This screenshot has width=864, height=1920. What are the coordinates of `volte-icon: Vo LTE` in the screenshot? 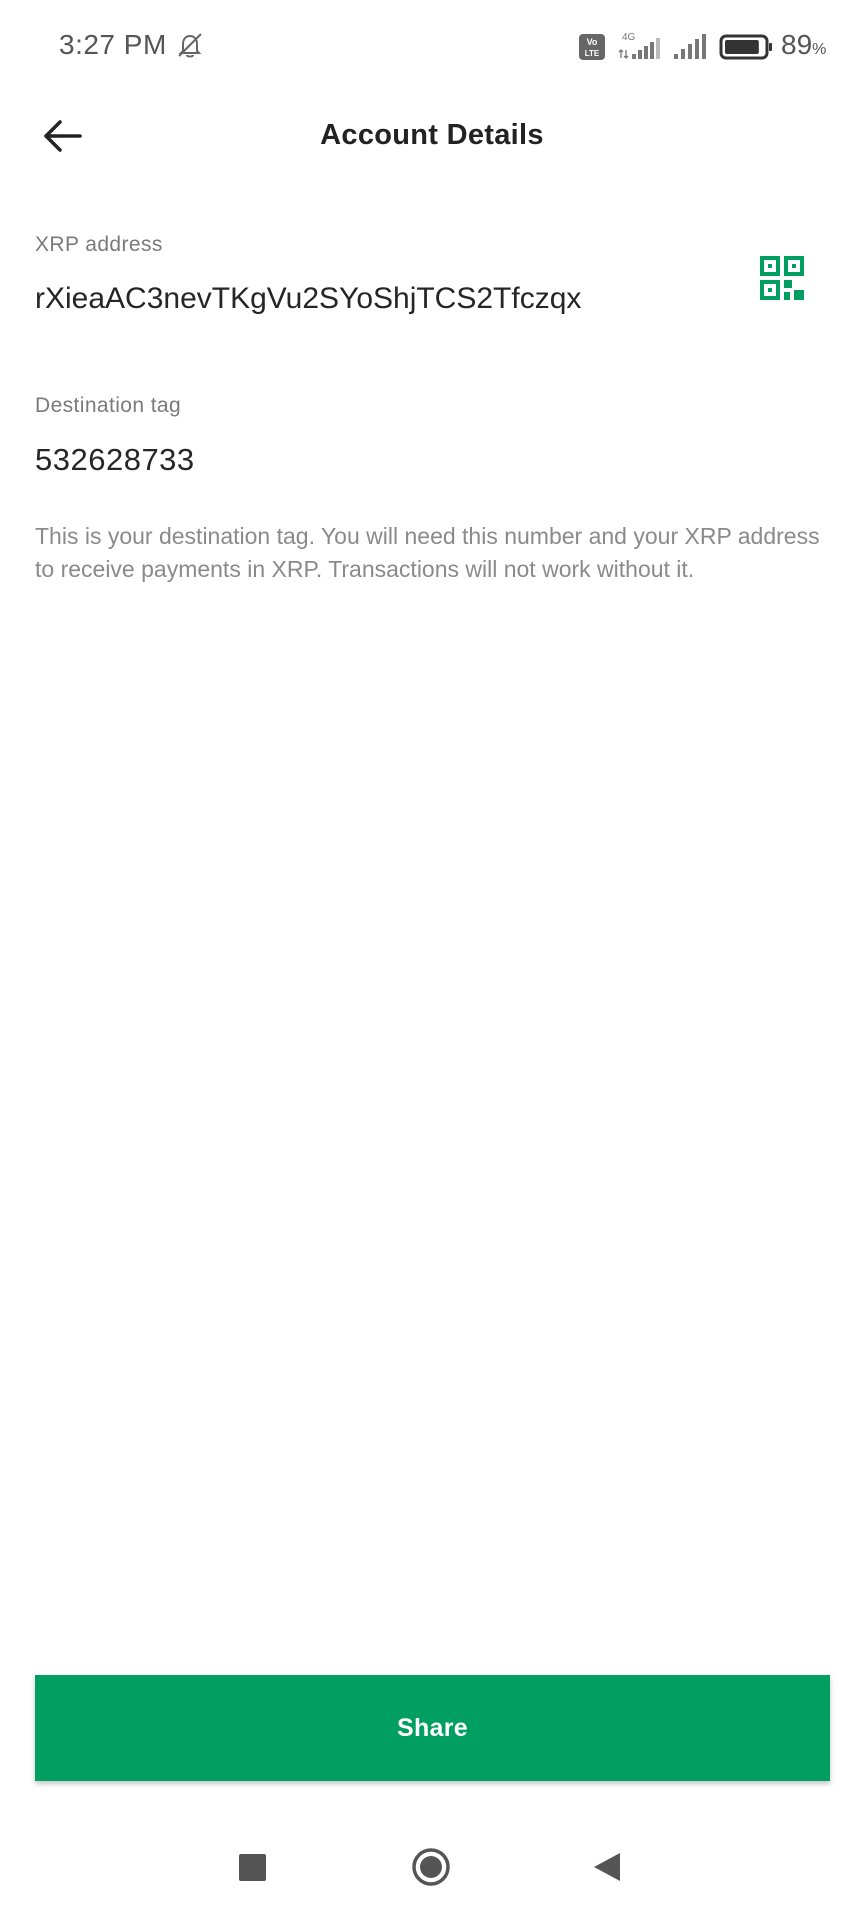 It's located at (592, 47).